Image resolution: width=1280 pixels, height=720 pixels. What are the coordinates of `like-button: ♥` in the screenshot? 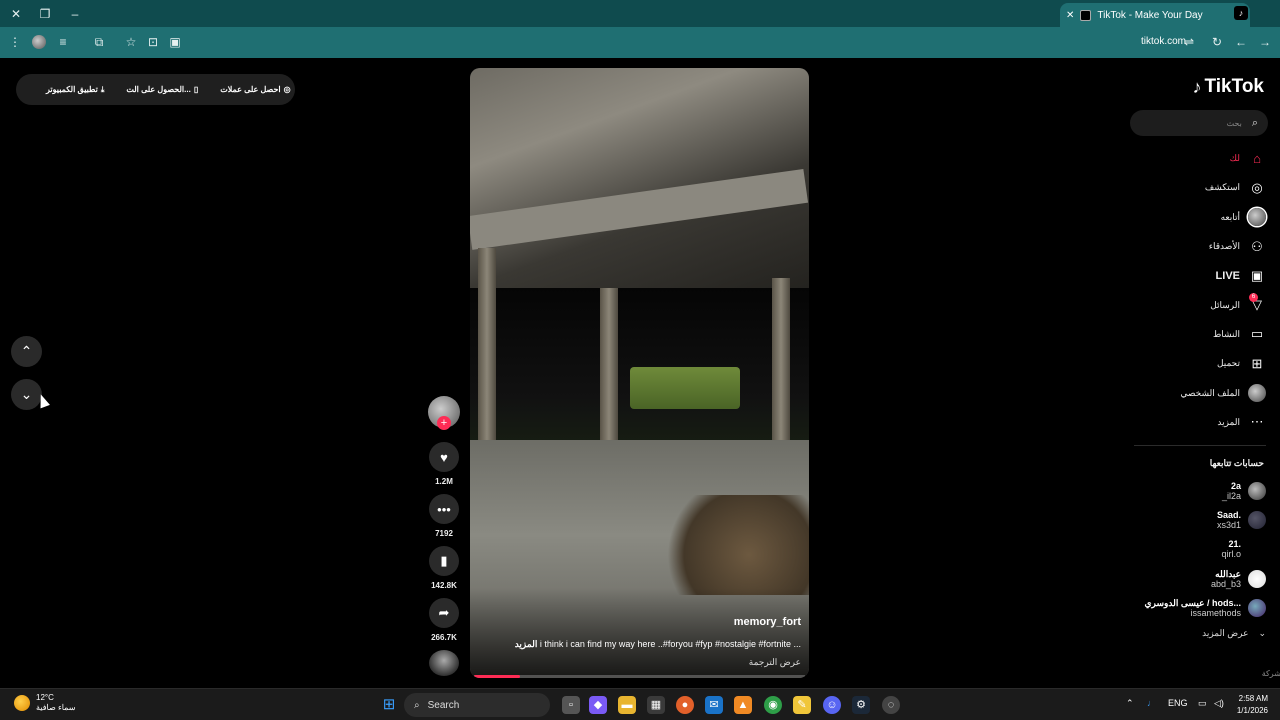 It's located at (444, 457).